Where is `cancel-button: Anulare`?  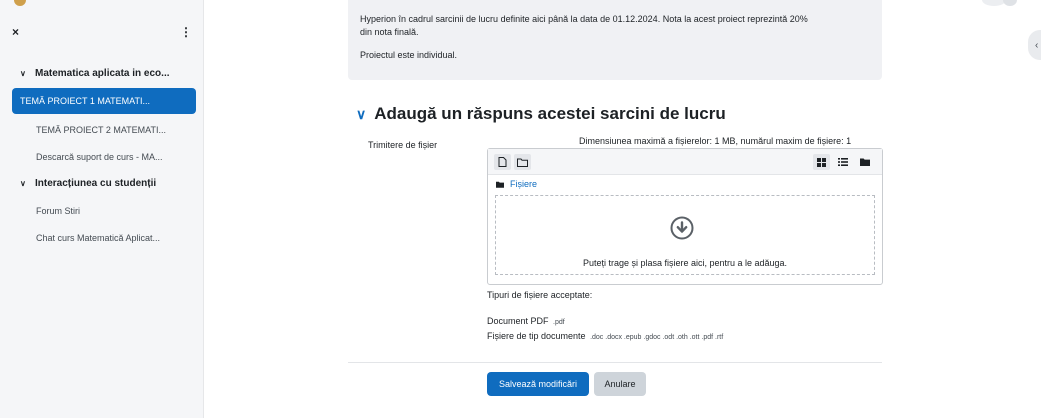
cancel-button: Anulare is located at coordinates (620, 384).